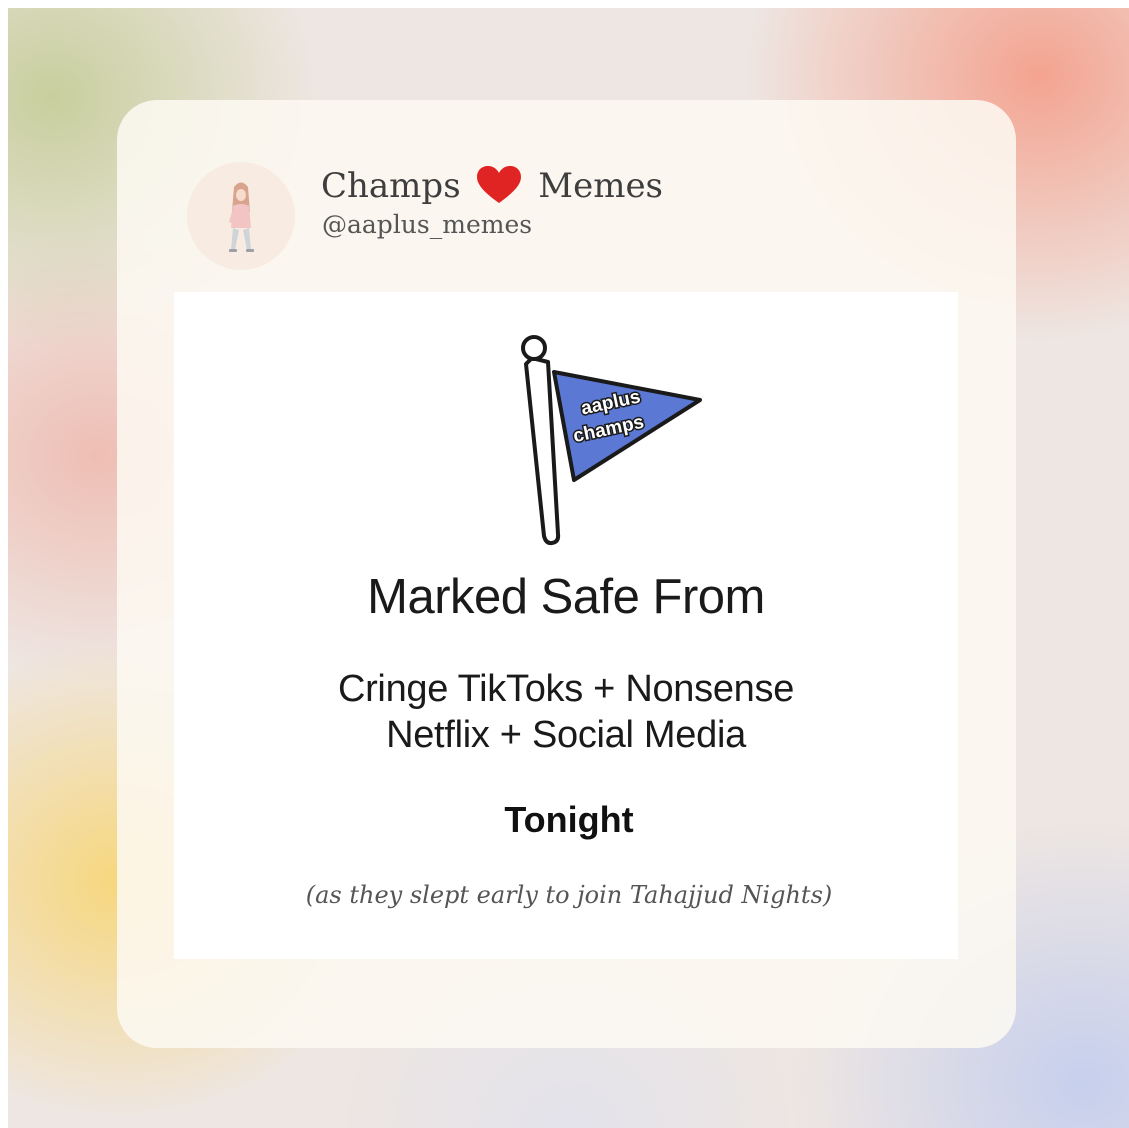 The width and height of the screenshot is (1129, 1128). I want to click on meme-line-1: Cringe TikToks + Nonsense, so click(566, 689).